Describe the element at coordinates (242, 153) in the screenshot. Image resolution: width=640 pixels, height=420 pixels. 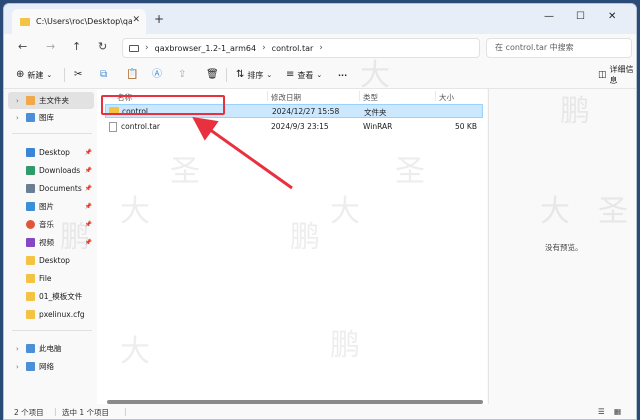
I see `annotation-arrow` at that location.